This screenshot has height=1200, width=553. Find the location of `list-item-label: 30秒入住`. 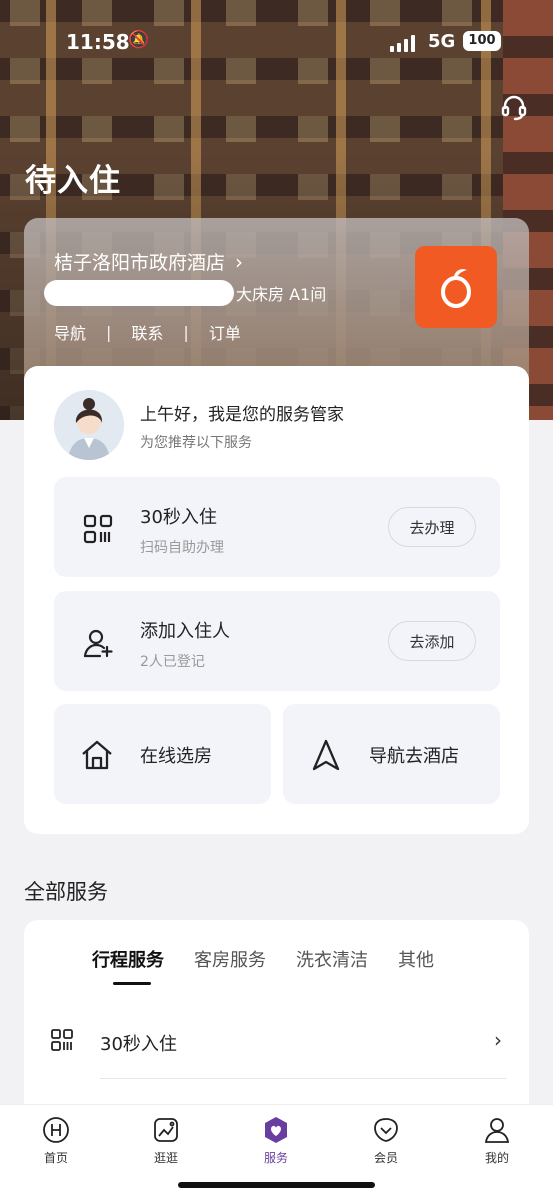

list-item-label: 30秒入住 is located at coordinates (138, 1044).